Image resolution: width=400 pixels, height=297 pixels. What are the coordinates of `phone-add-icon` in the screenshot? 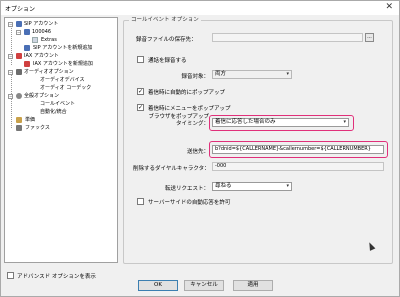 It's located at (27, 48).